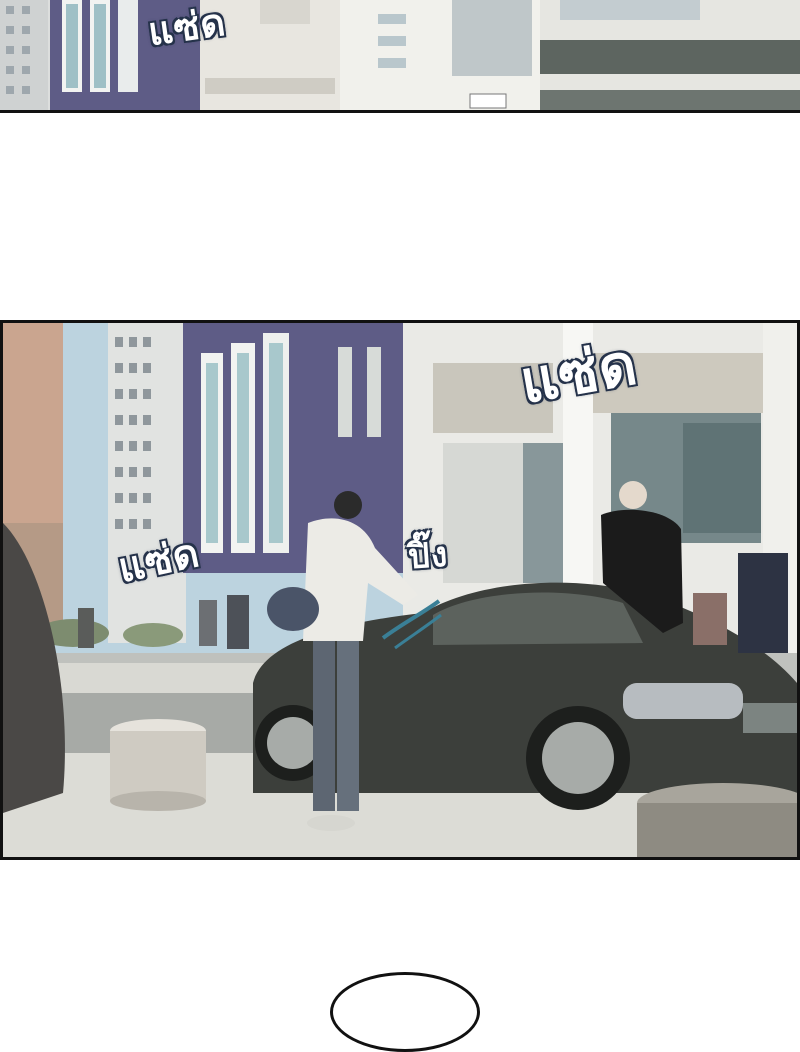 This screenshot has height=1052, width=800. What do you see at coordinates (405, 1012) in the screenshot?
I see `speech-bubble-partial` at bounding box center [405, 1012].